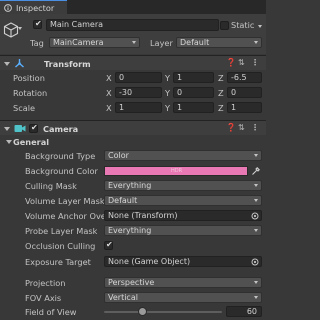 Image resolution: width=320 pixels, height=320 pixels. What do you see at coordinates (43, 298) in the screenshot?
I see `fov-axis-label: FOV Axis` at bounding box center [43, 298].